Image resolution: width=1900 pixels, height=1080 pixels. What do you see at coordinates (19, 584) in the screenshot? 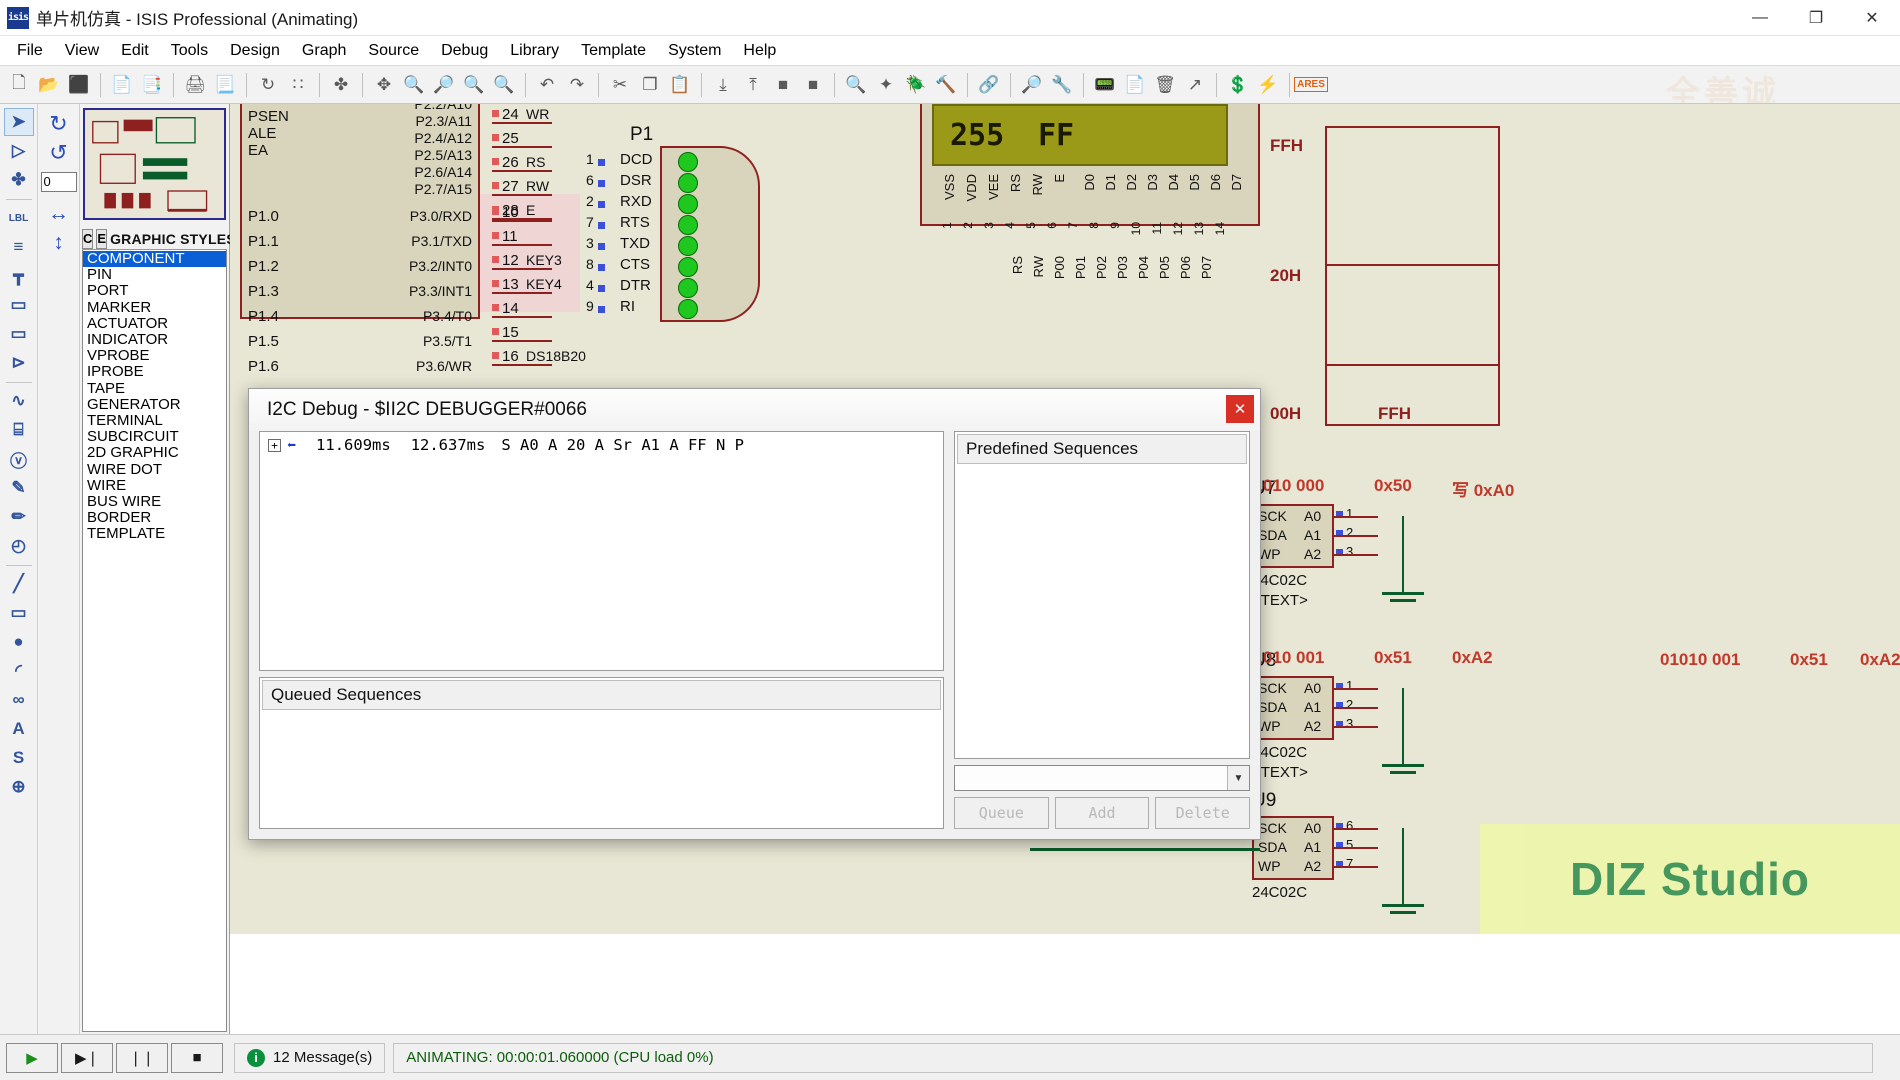
I see `line-tool-icon: ╱` at bounding box center [19, 584].